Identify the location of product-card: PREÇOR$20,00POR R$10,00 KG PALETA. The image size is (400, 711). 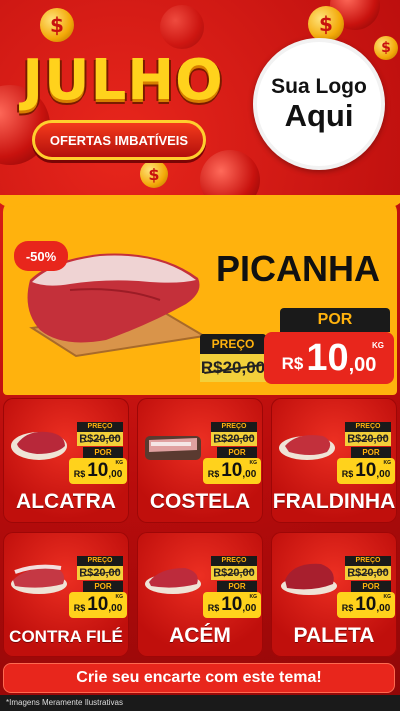
(334, 594).